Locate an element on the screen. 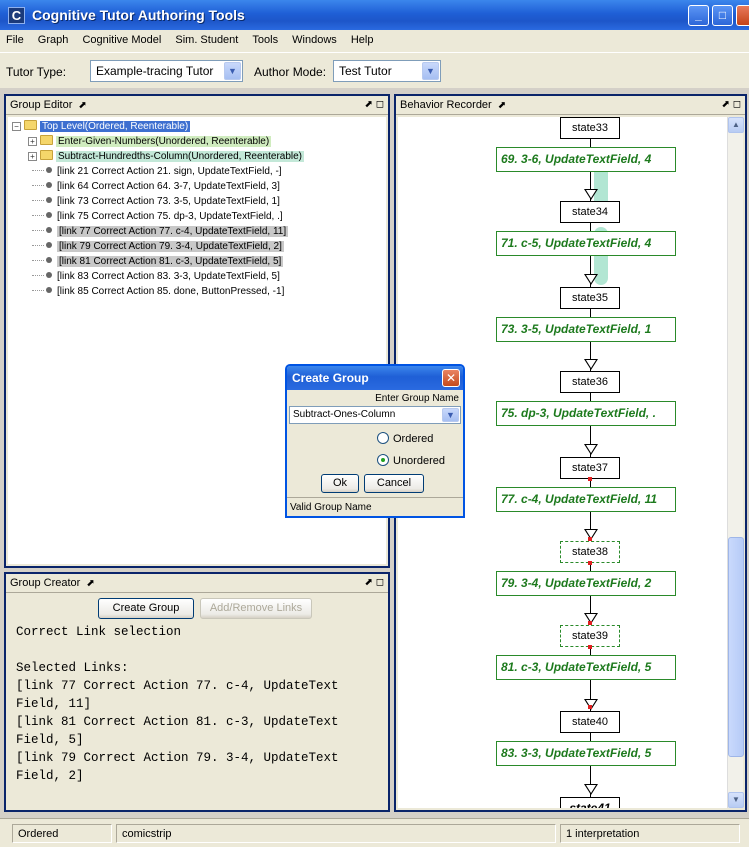 The image size is (749, 847). status-mode: Ordered is located at coordinates (62, 833).